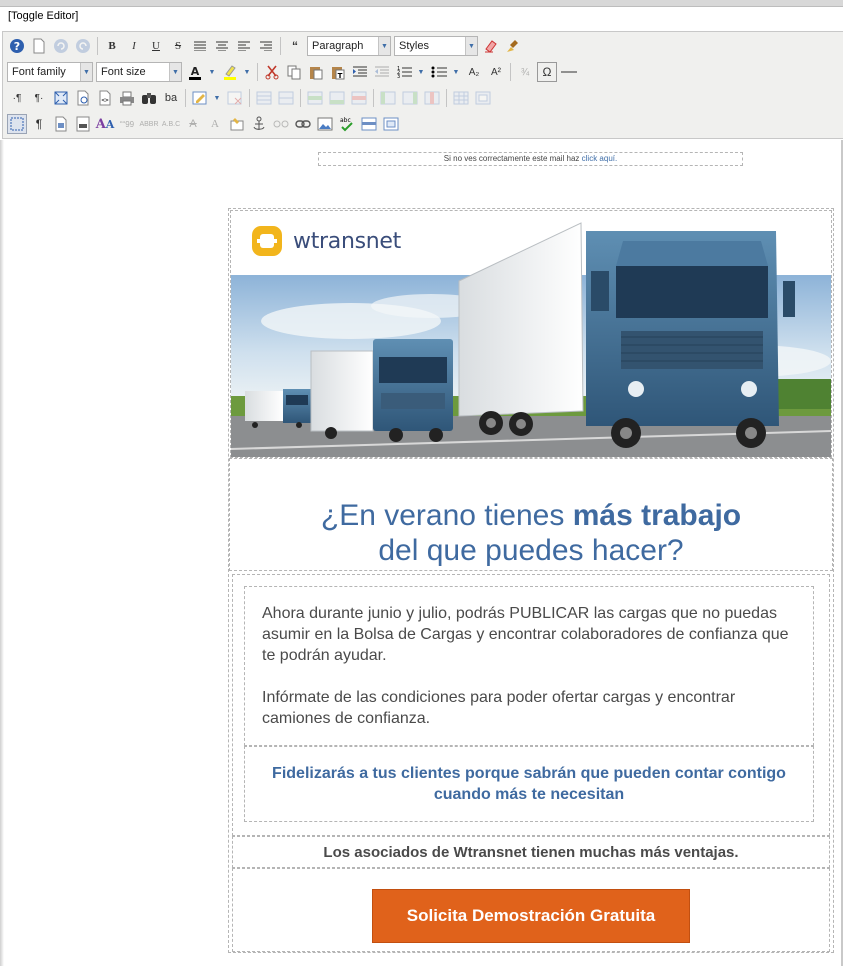 Image resolution: width=843 pixels, height=966 pixels. I want to click on subscript-icon: A₂, so click(474, 72).